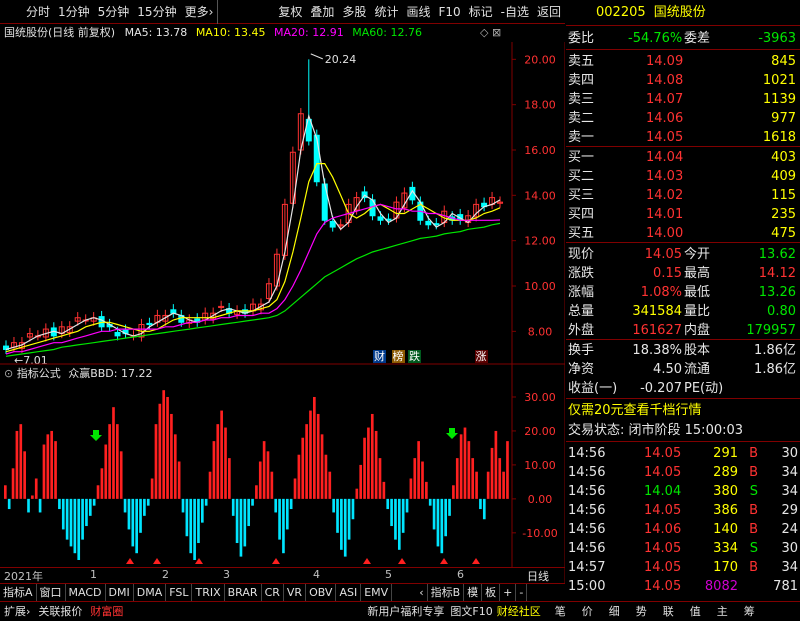  I want to click on indicator-tab-18: -, so click(522, 592).